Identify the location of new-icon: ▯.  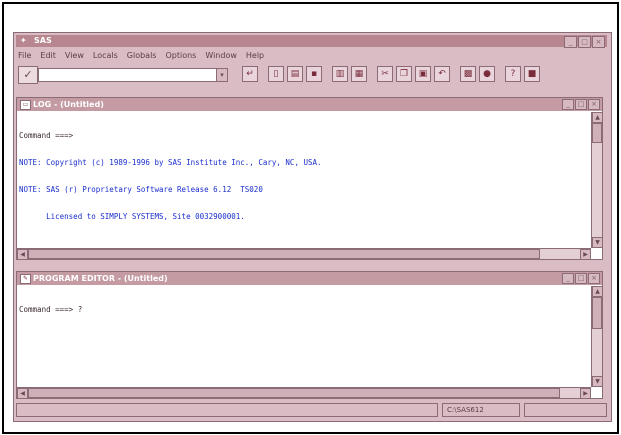
(276, 74).